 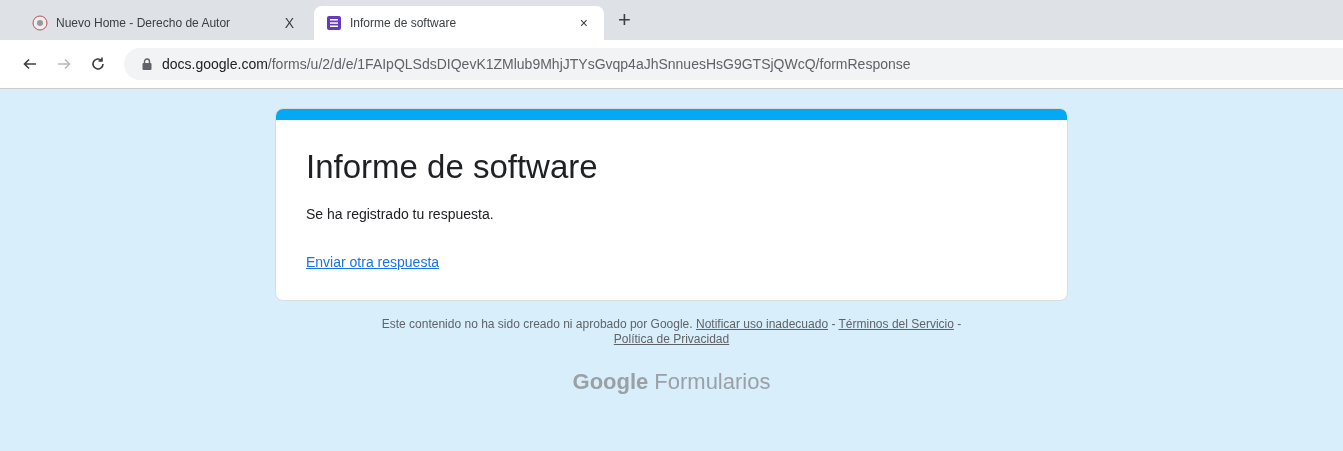 I want to click on close-tab-button: ×, so click(x=583, y=23).